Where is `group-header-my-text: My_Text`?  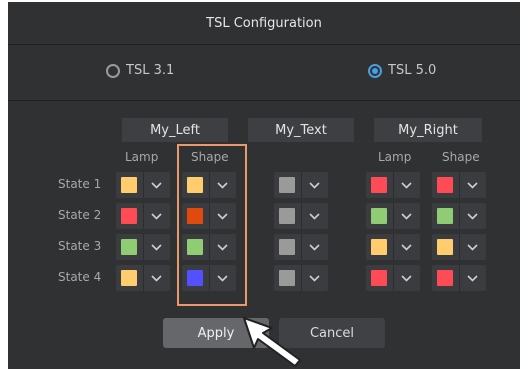
group-header-my-text: My_Text is located at coordinates (301, 130).